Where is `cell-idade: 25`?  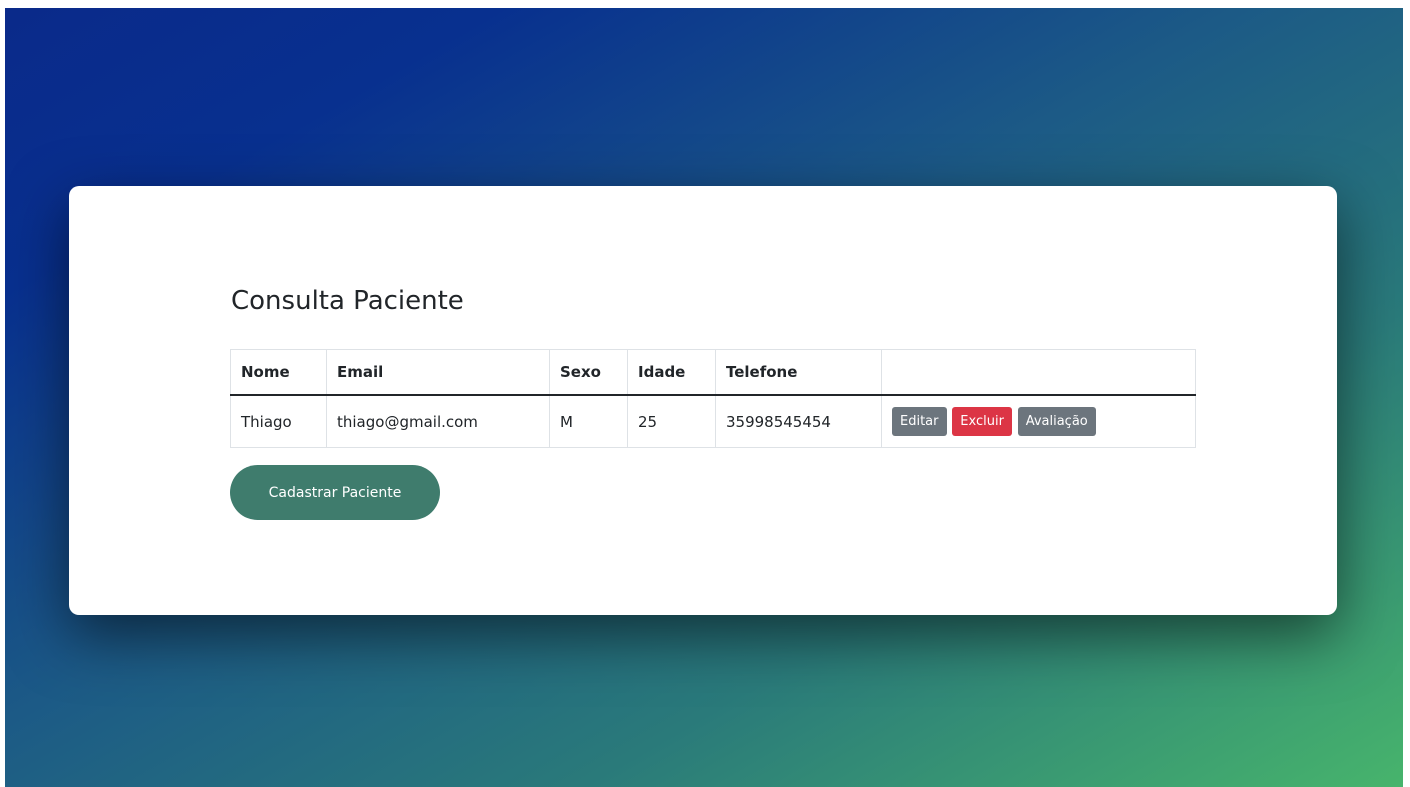 cell-idade: 25 is located at coordinates (671, 421).